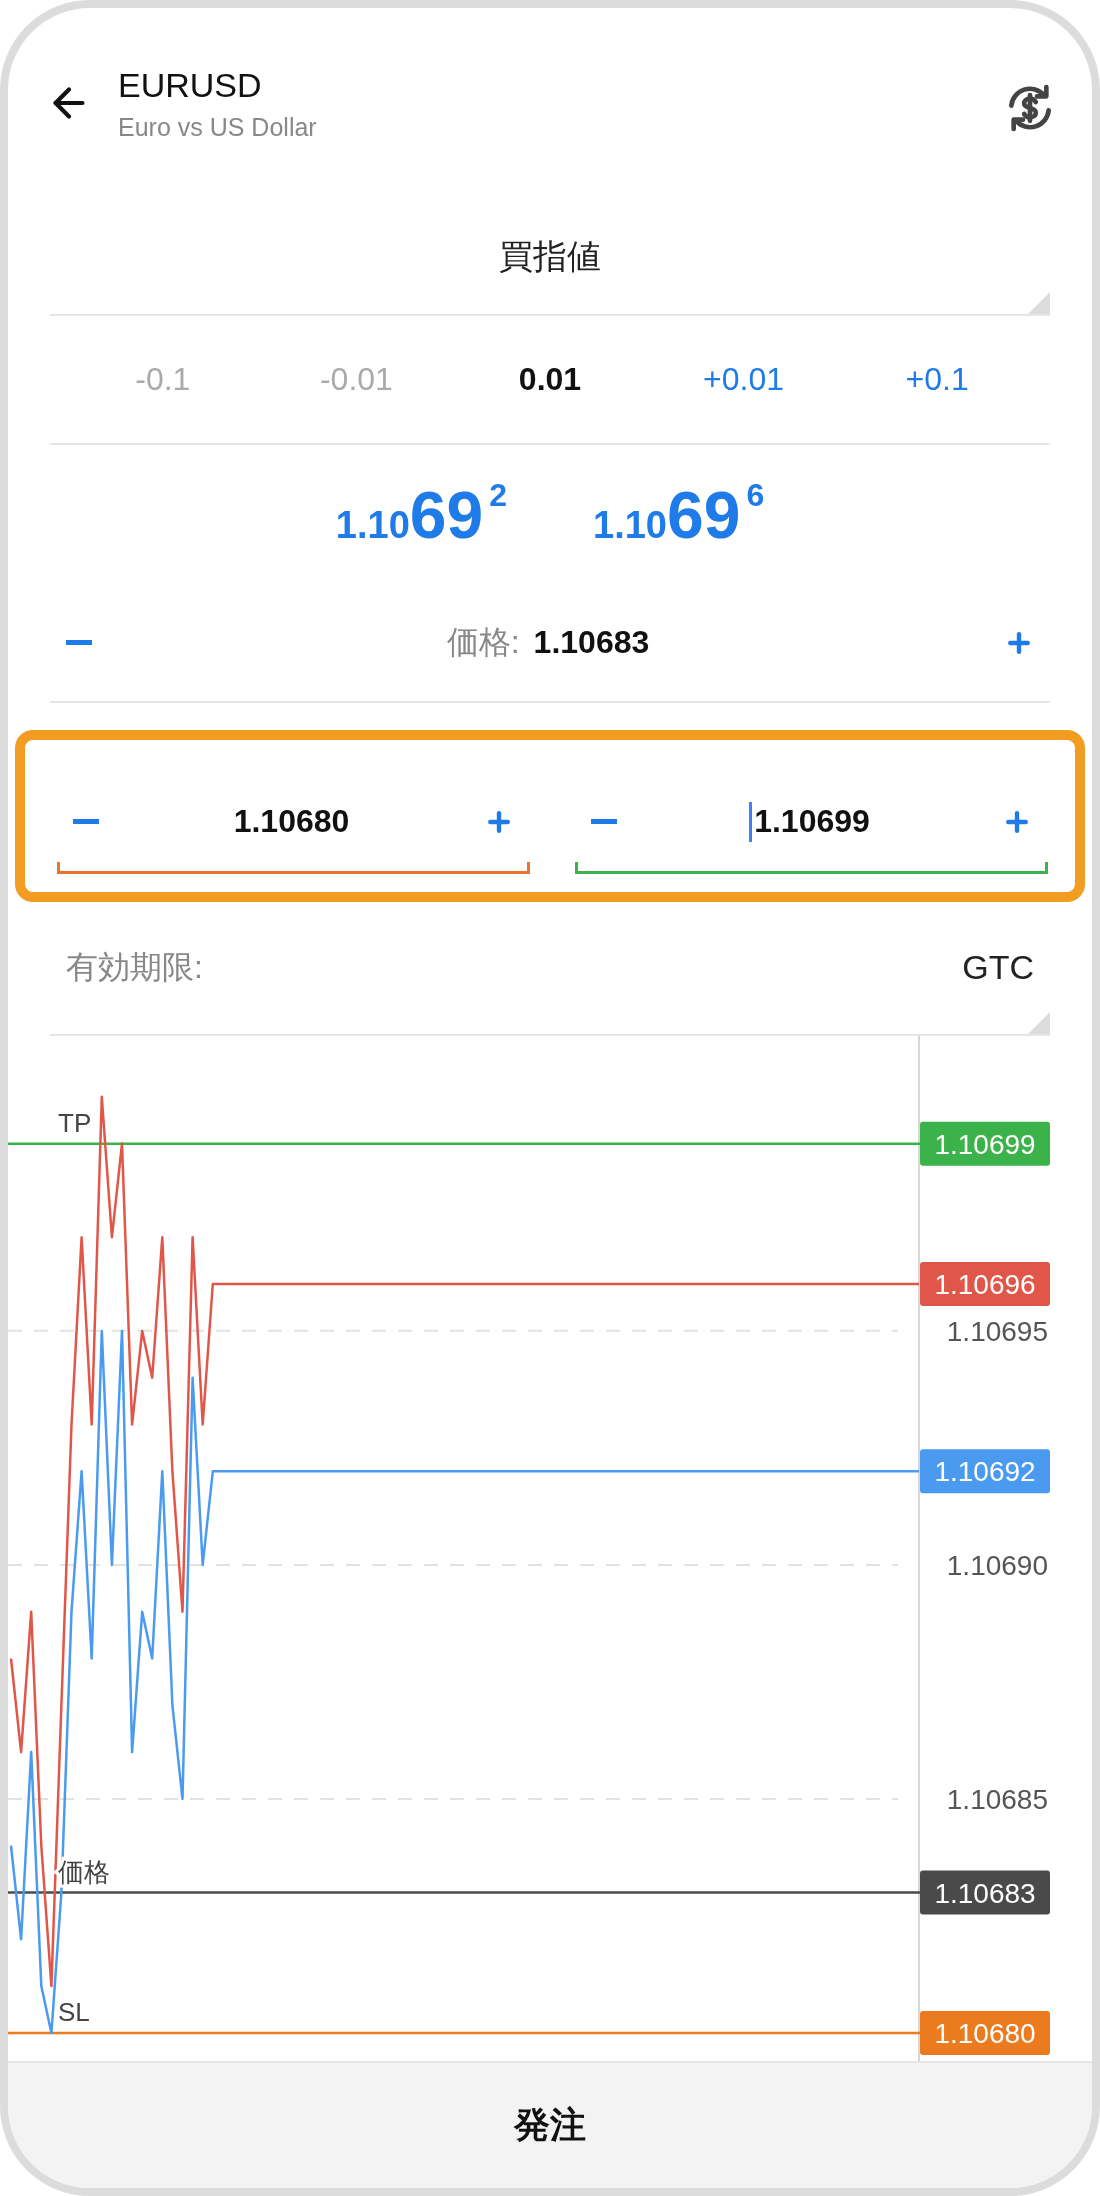  I want to click on axis-tick-label: 1.10695, so click(997, 1331).